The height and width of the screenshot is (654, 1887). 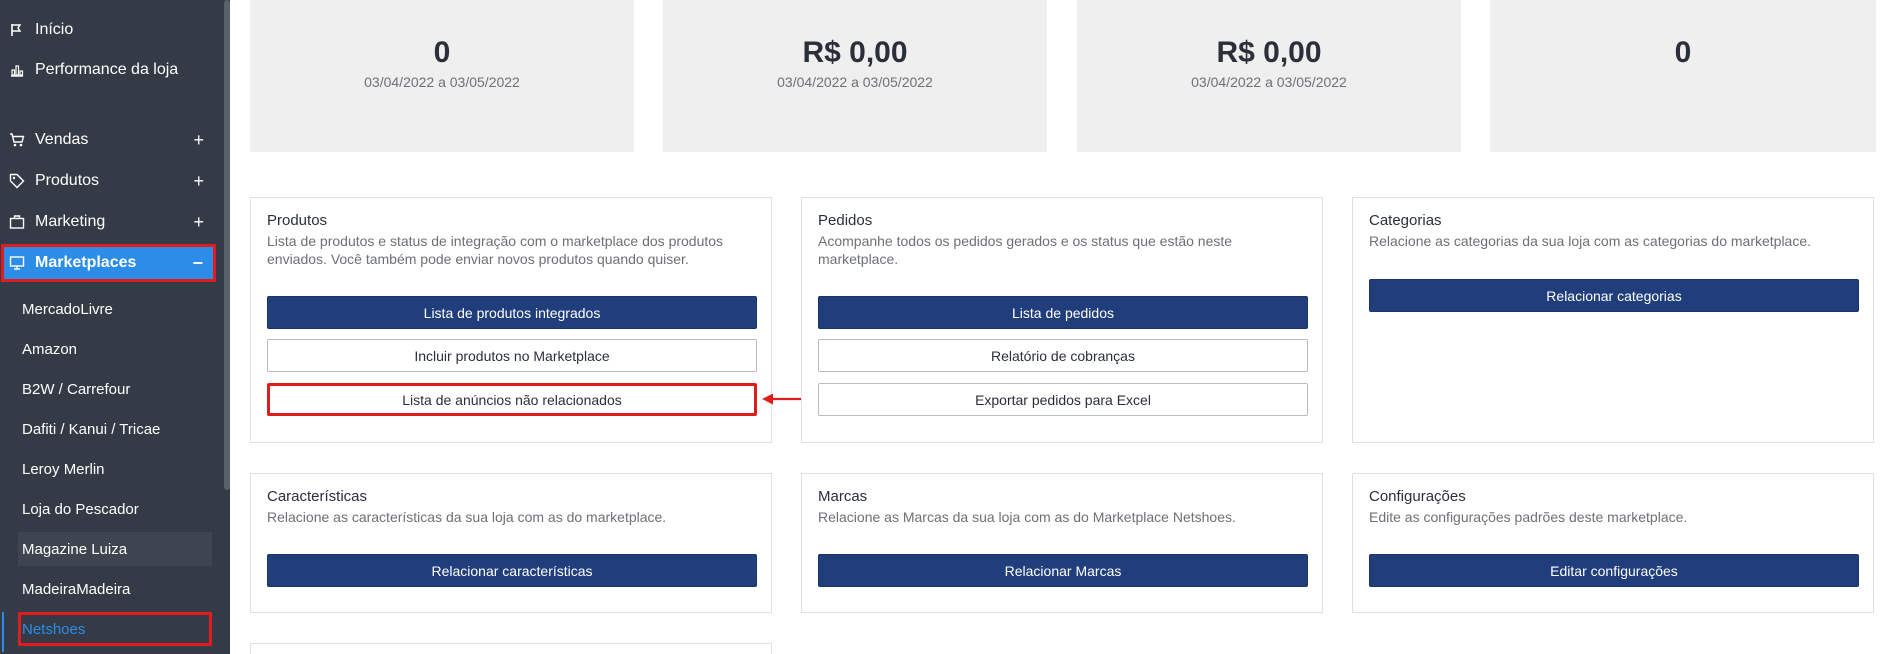 What do you see at coordinates (512, 312) in the screenshot?
I see `integrated-products-list-button: Lista de produtos integrados` at bounding box center [512, 312].